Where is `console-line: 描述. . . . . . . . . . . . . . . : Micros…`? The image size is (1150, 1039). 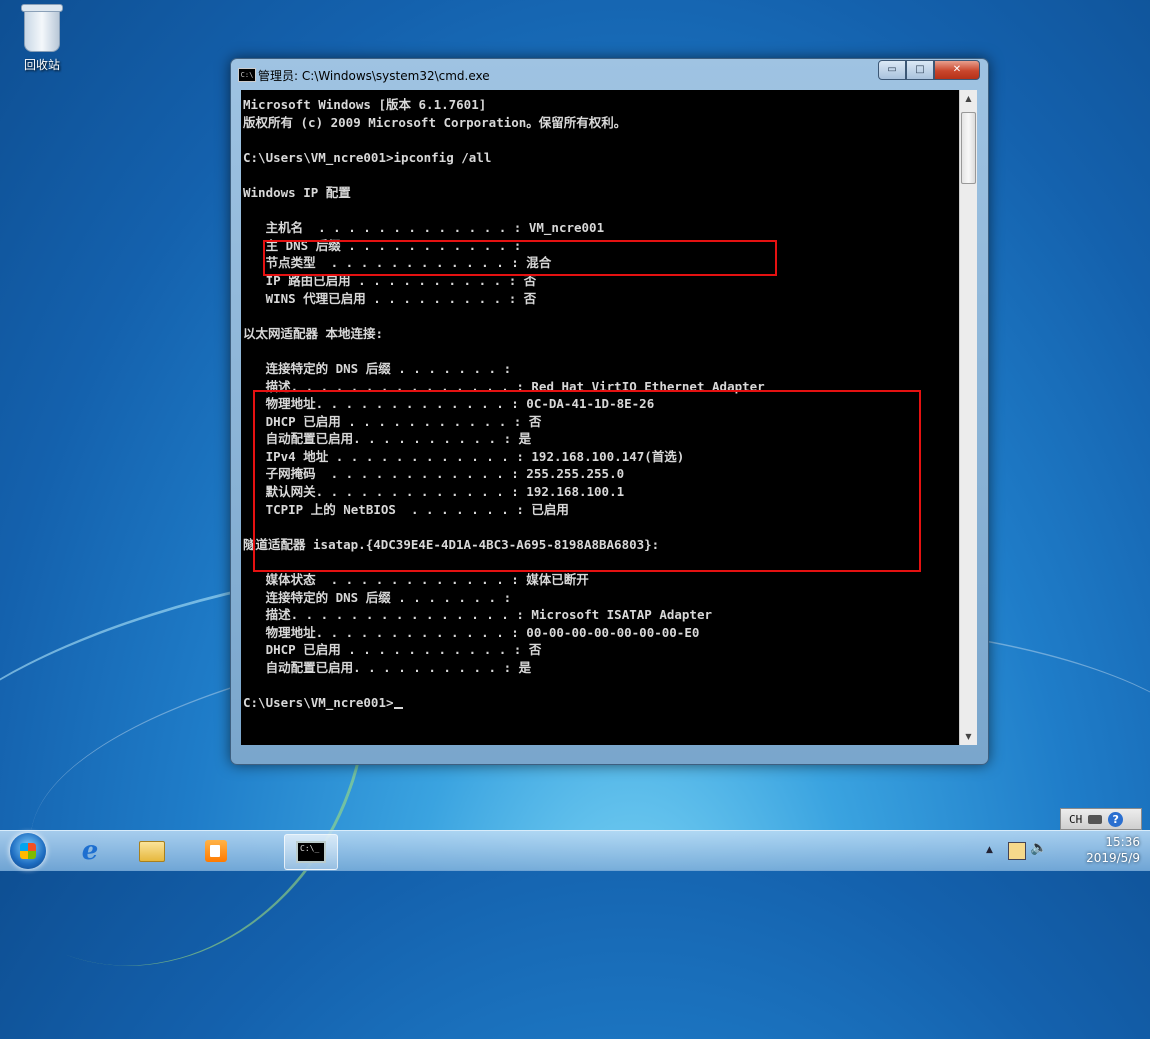
console-line: 描述. . . . . . . . . . . . . . . : Micros… is located at coordinates (478, 615).